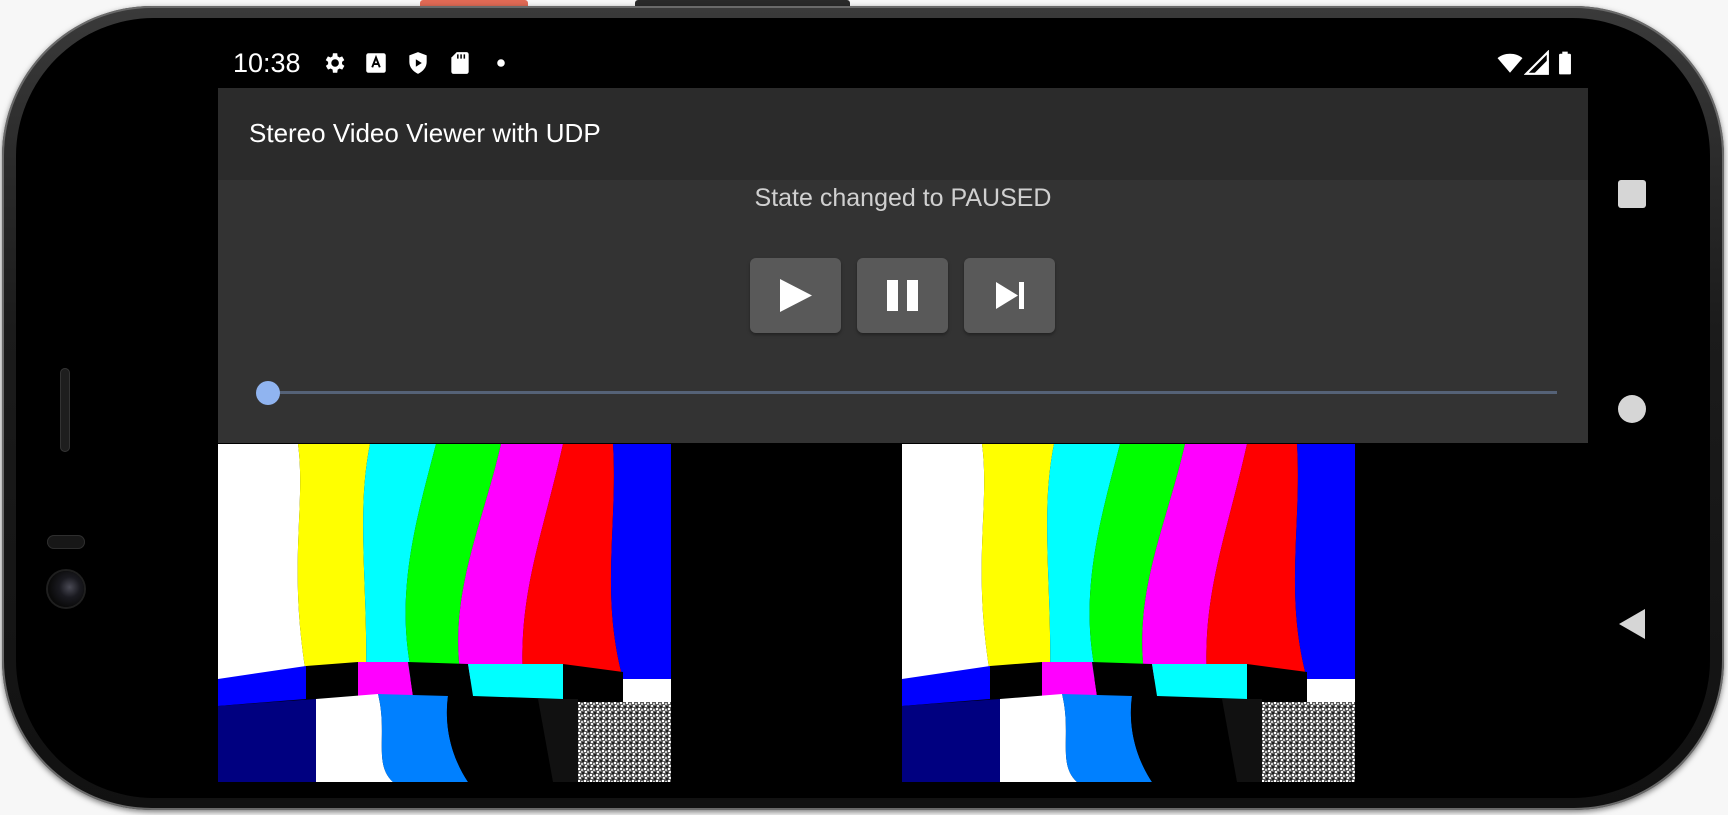 The image size is (1728, 815). Describe the element at coordinates (444, 613) in the screenshot. I see `video-left-view` at that location.